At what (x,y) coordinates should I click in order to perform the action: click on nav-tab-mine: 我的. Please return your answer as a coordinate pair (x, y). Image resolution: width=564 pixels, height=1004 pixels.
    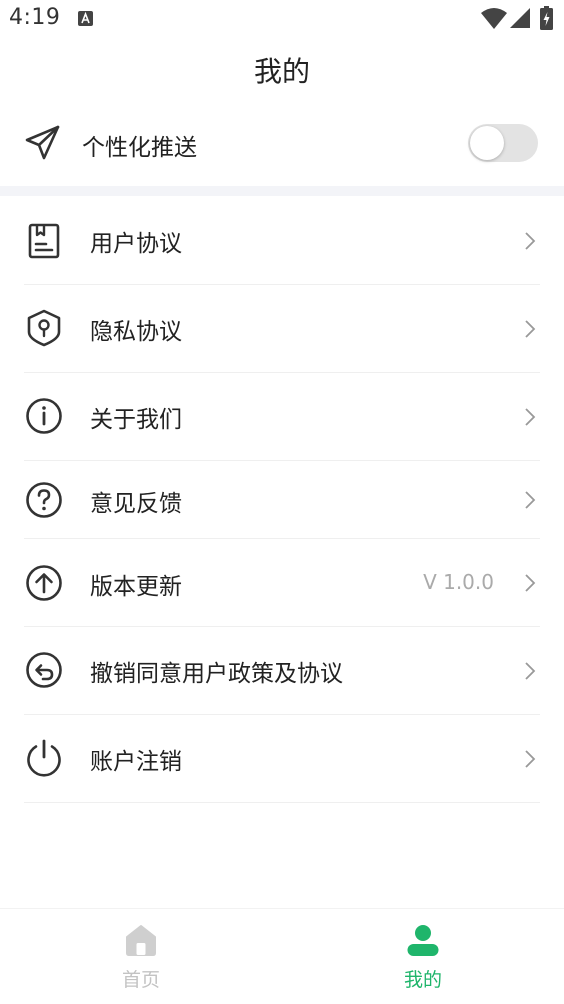
    Looking at the image, I should click on (423, 956).